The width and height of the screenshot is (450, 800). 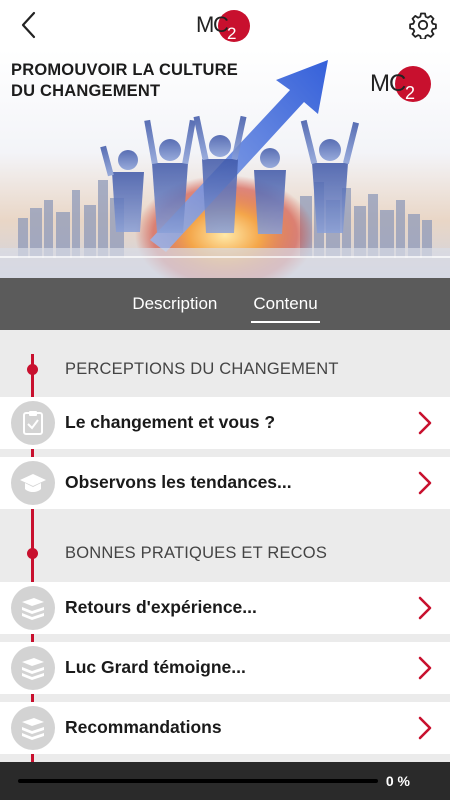 I want to click on item-label: Le changement et vous ?, so click(x=170, y=422).